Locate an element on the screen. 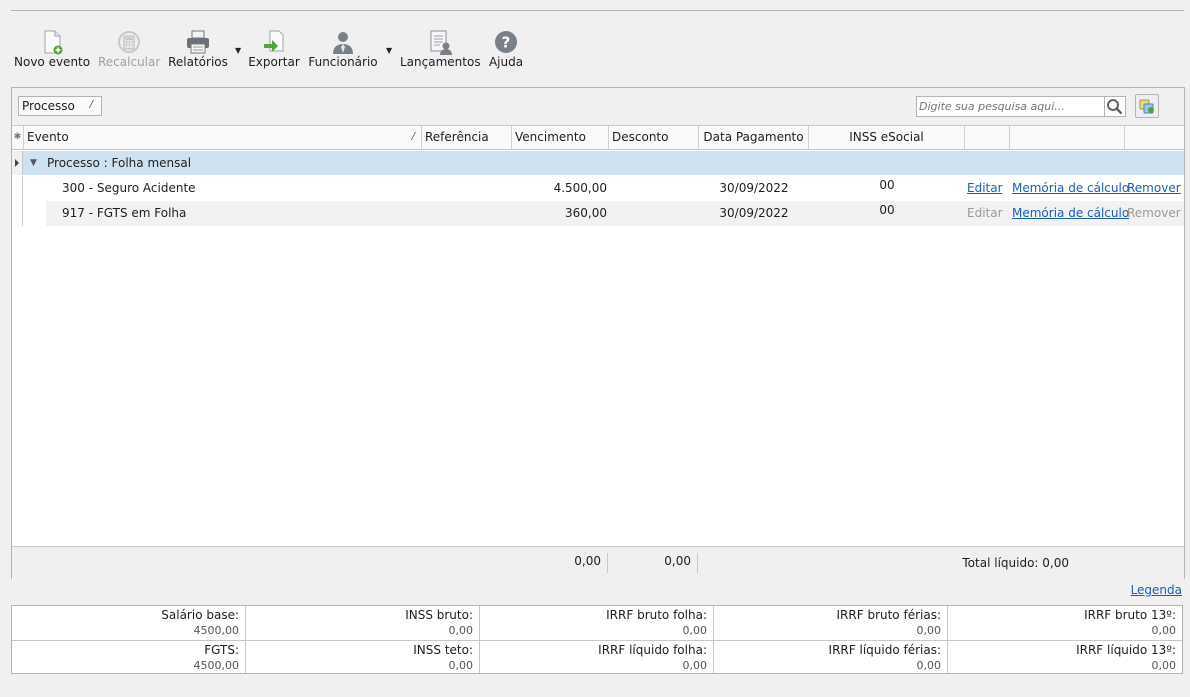 Image resolution: width=1190 pixels, height=697 pixels. column-data-pagamento-label: Data Pagamento is located at coordinates (753, 137).